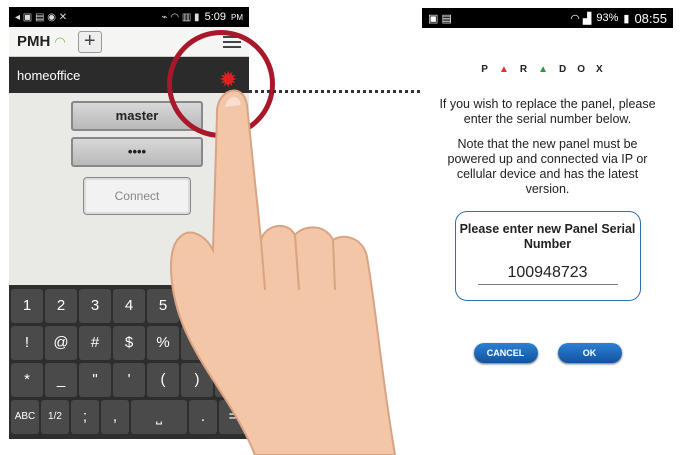  What do you see at coordinates (129, 17) in the screenshot?
I see `status-bar: ◂ ▣ ▤ ◉ ✕ ⌁ ◠ ▥ ▮ 5:09 PM` at bounding box center [129, 17].